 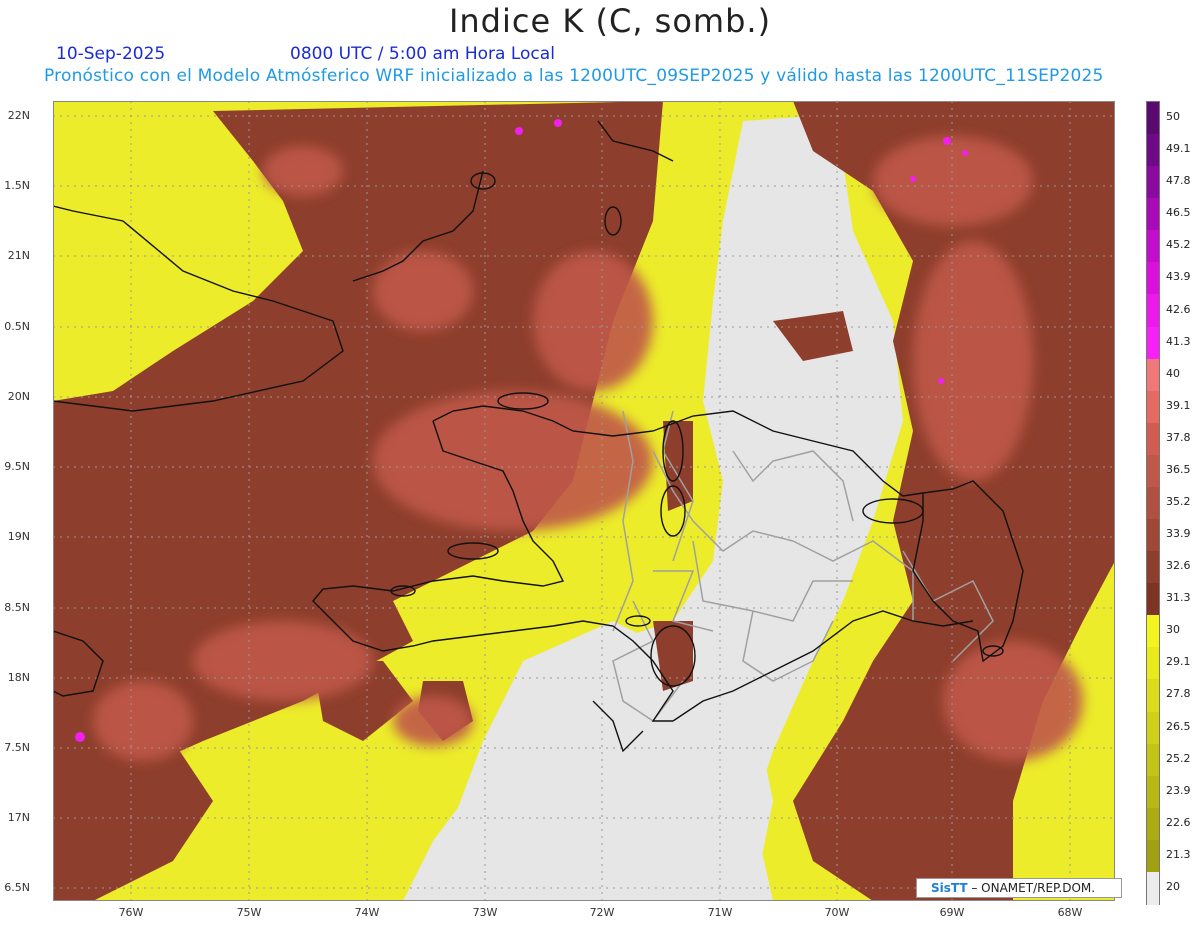 What do you see at coordinates (485, 912) in the screenshot?
I see `lon-label-73w: 73W` at bounding box center [485, 912].